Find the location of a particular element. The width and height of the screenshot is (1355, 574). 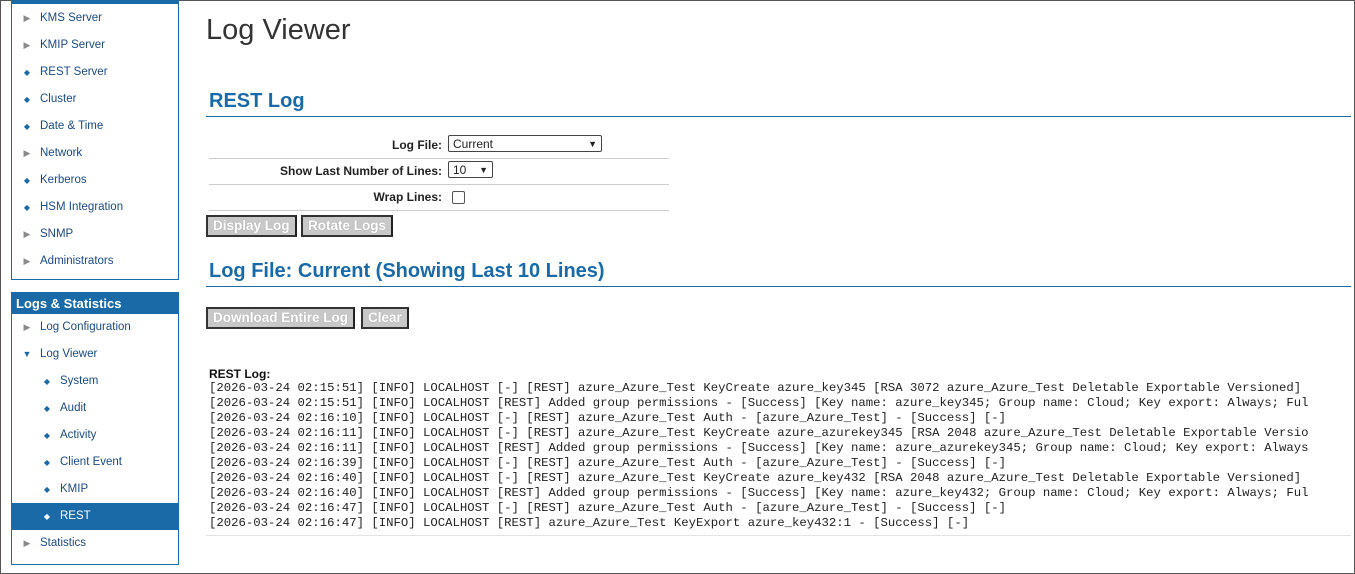

sidebar-item-label: Network is located at coordinates (61, 153).